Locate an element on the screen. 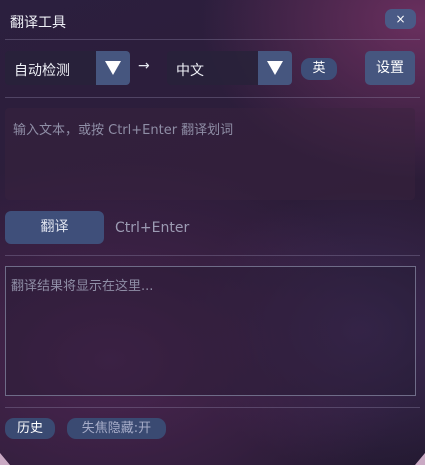  close-icon: × is located at coordinates (400, 19).